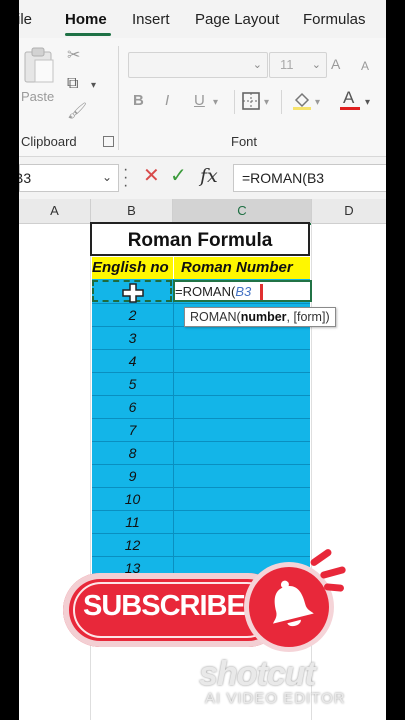 The image size is (405, 720). I want to click on font-name-combo: ⌄, so click(198, 65).